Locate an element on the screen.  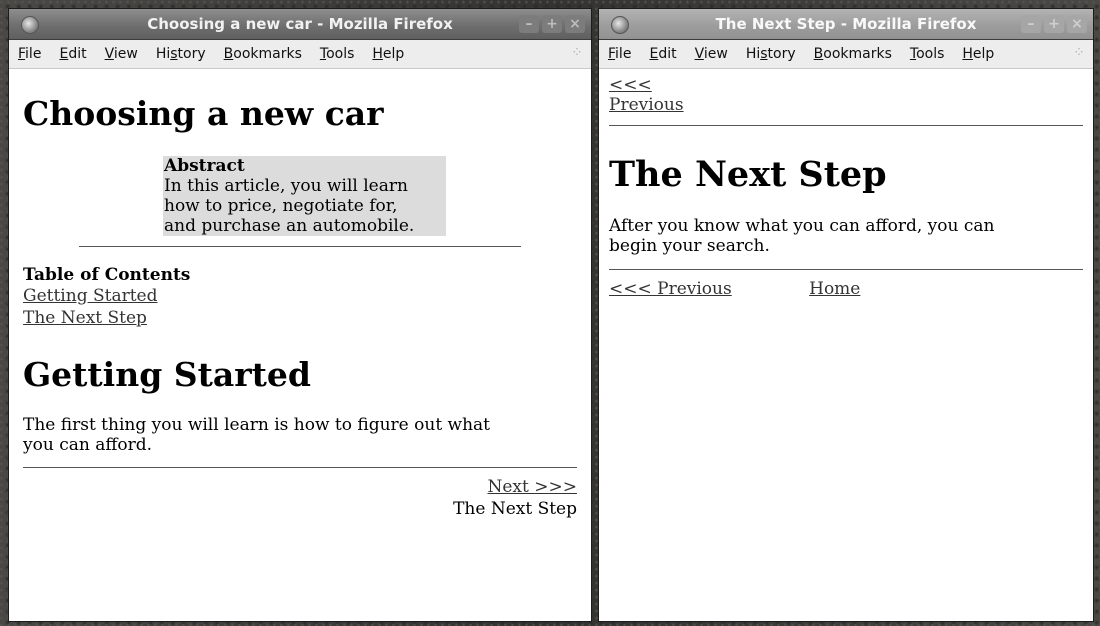
window-title: Choosing a new car - Mozilla Firefox is located at coordinates (300, 24).